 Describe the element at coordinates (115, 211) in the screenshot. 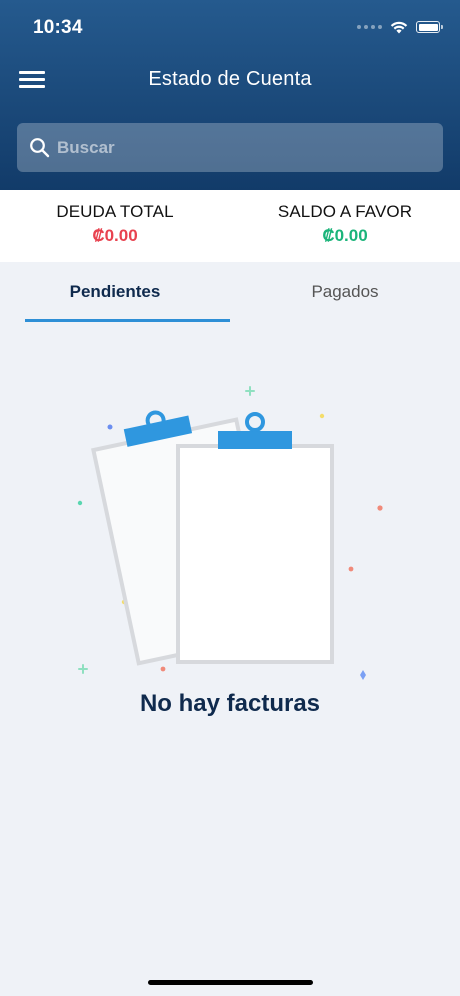

I see `total-debt-label: DEUDA TOTAL` at that location.